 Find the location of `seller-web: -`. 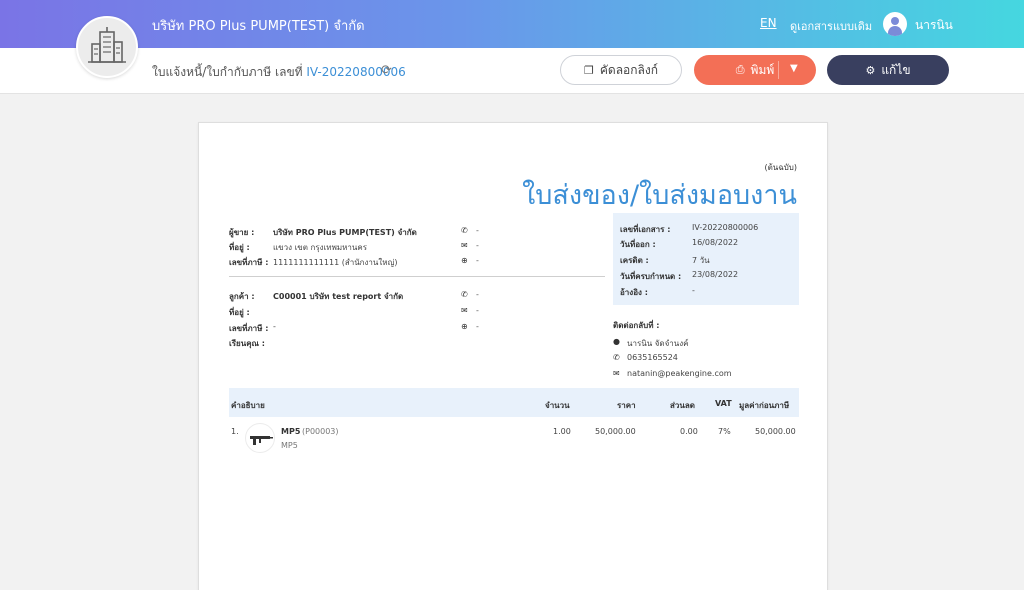

seller-web: - is located at coordinates (477, 260).